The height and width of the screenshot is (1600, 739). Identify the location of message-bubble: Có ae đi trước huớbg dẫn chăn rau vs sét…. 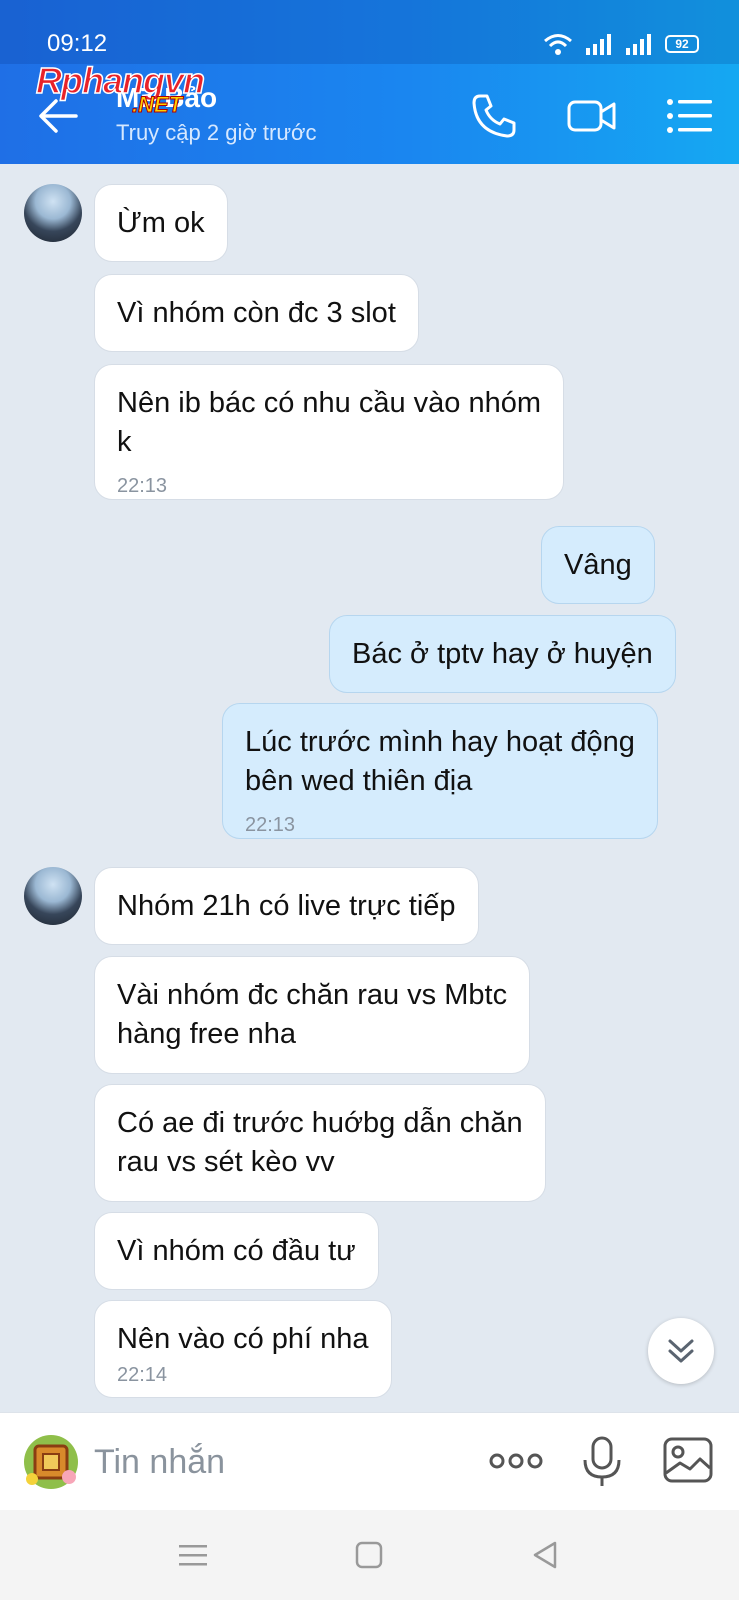
(320, 1143).